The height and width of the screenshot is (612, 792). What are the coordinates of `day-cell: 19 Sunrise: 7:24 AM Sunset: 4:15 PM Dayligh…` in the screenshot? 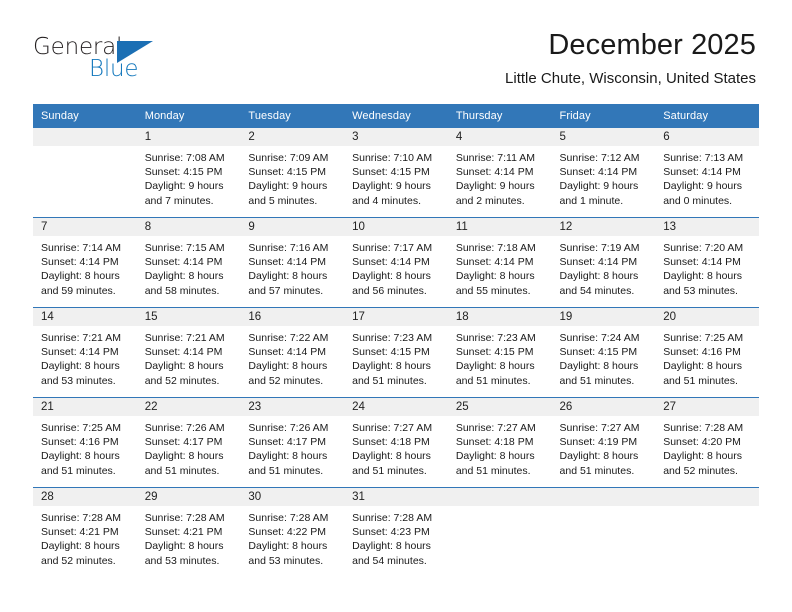 It's located at (603, 352).